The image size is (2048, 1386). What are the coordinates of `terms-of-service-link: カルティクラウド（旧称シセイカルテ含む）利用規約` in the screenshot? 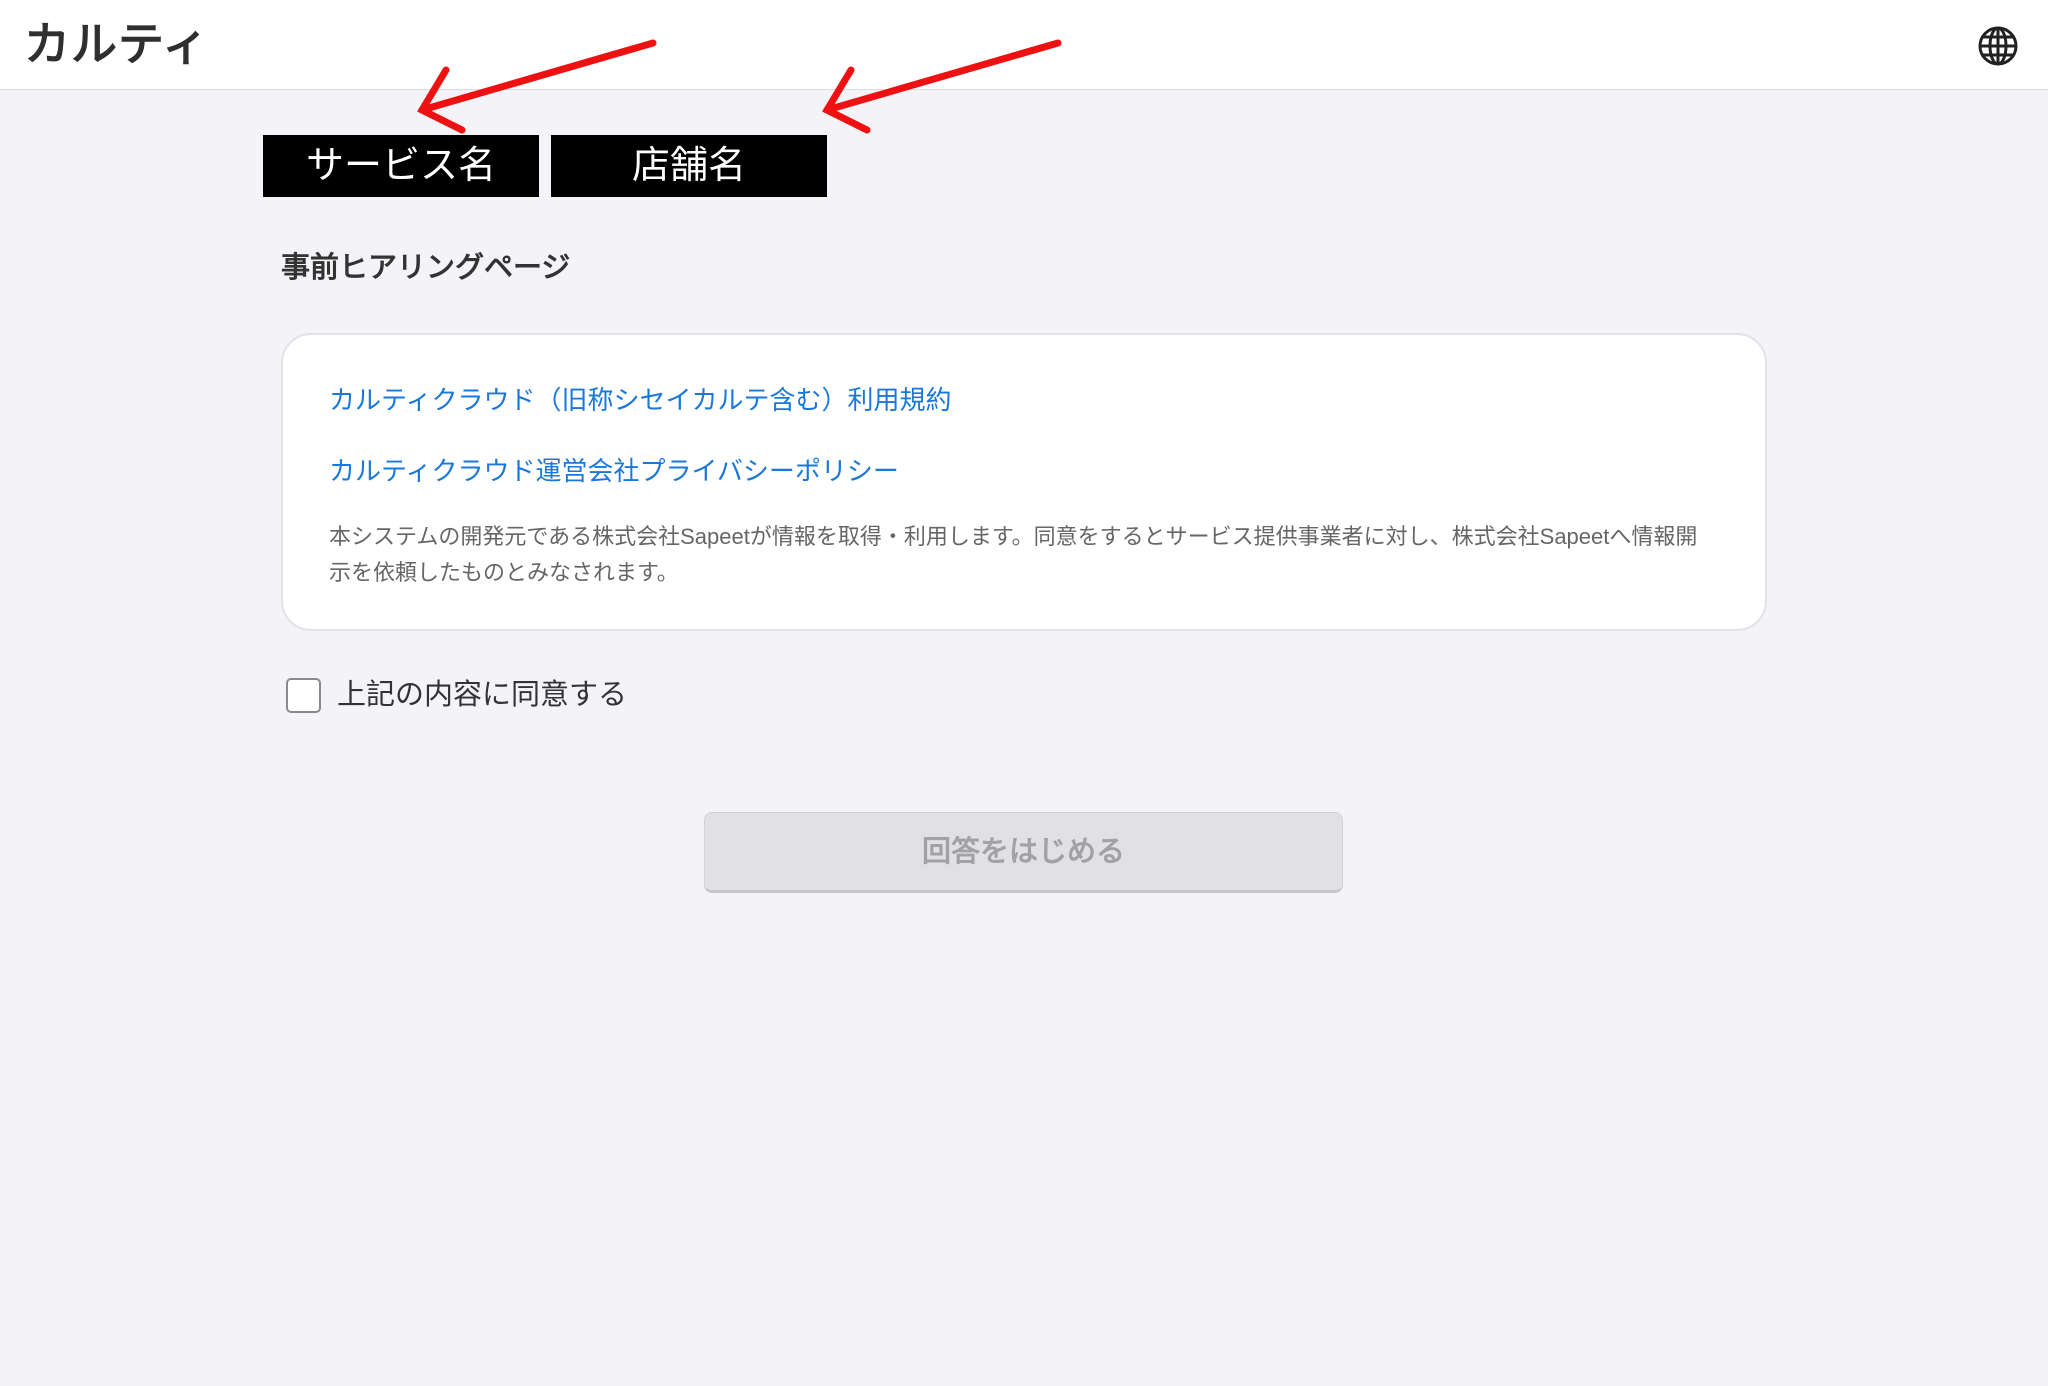 It's located at (640, 400).